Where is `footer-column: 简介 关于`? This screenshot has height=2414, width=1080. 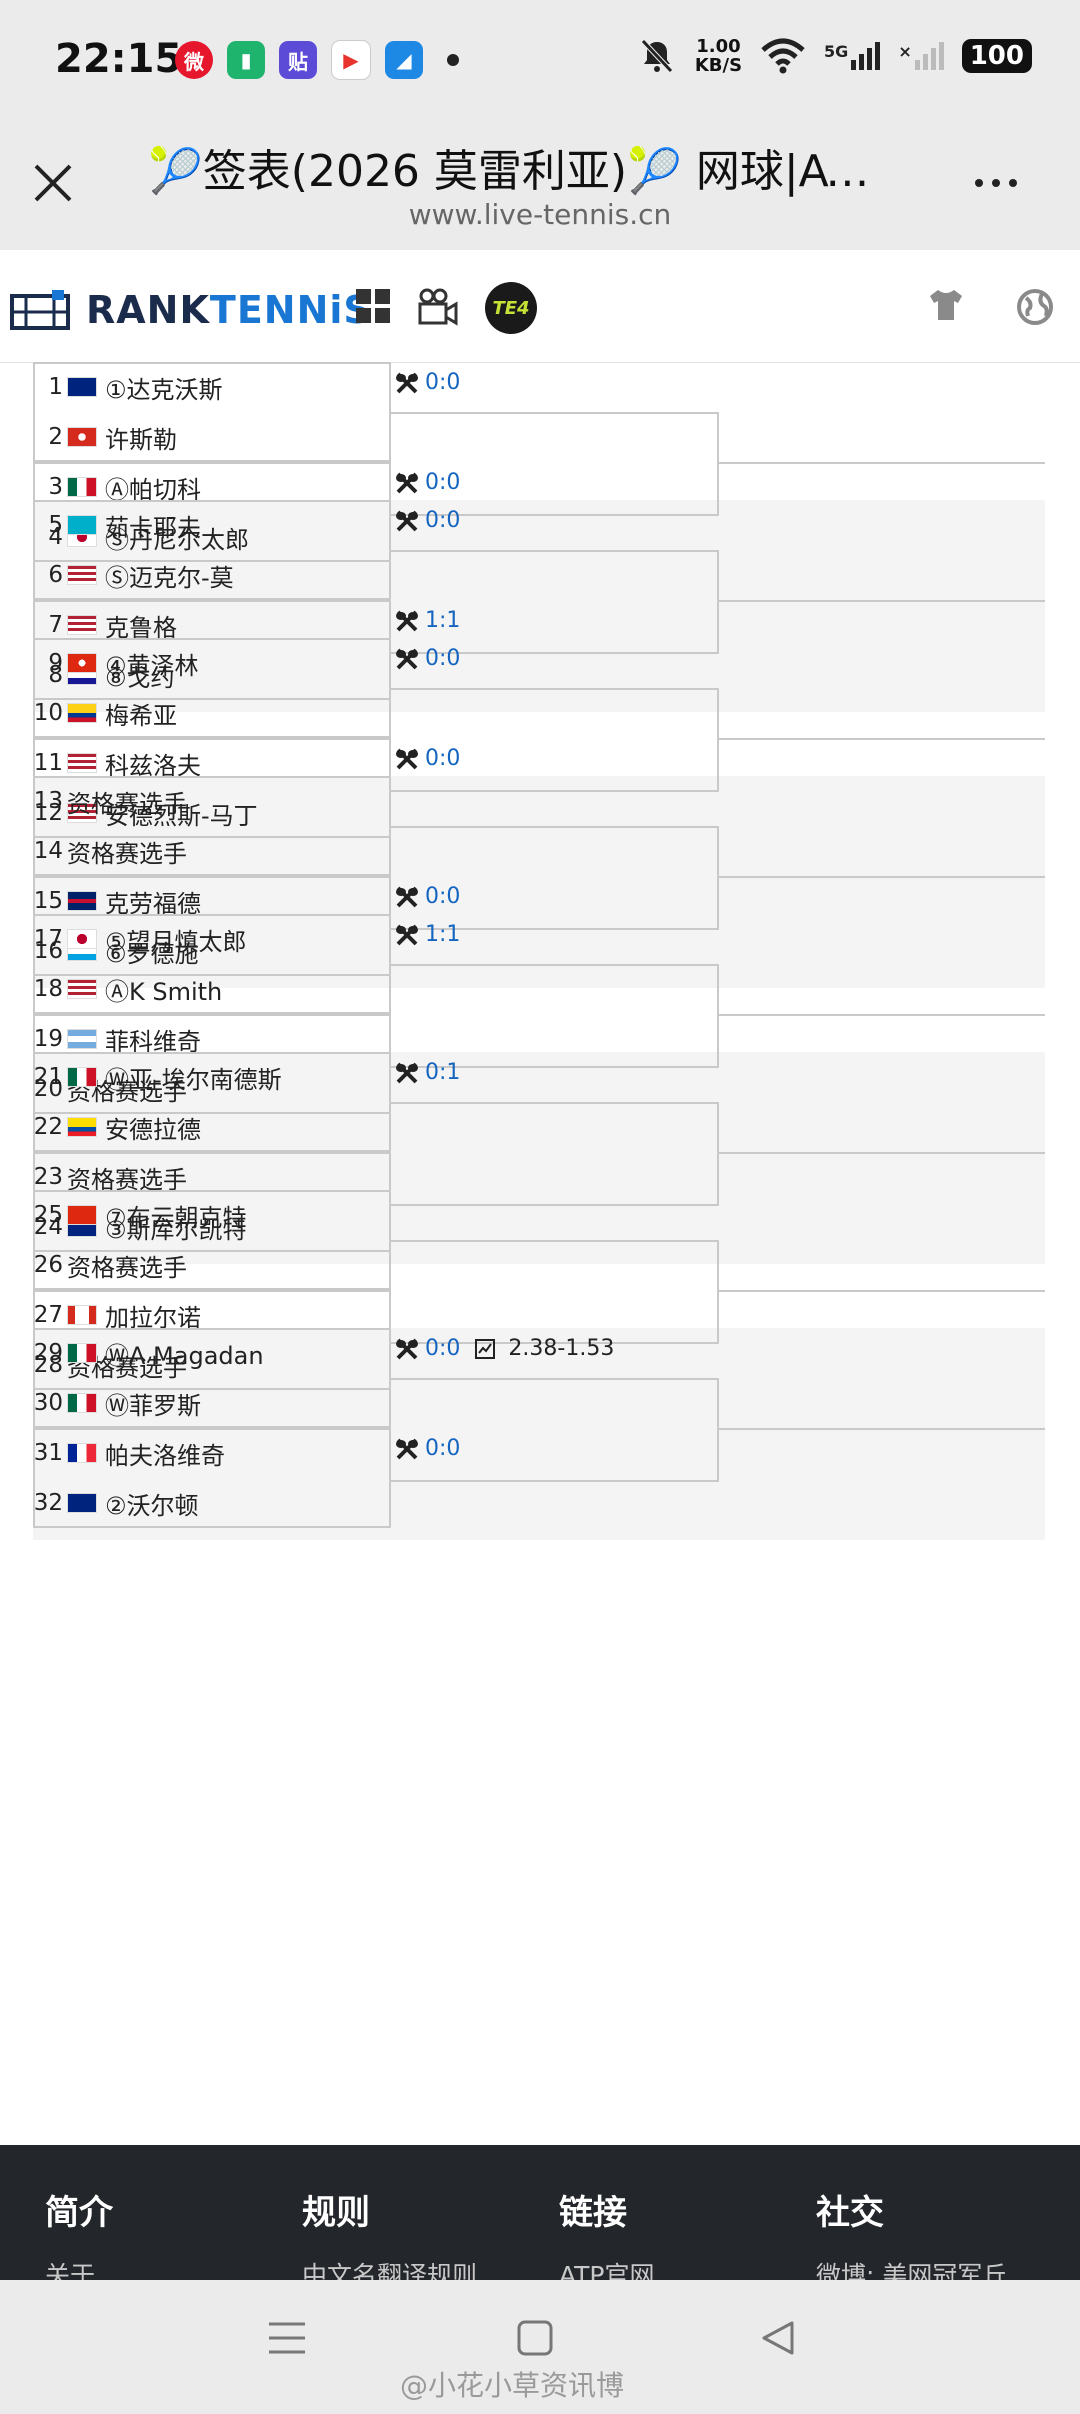
footer-column: 简介 关于 is located at coordinates (79, 2232).